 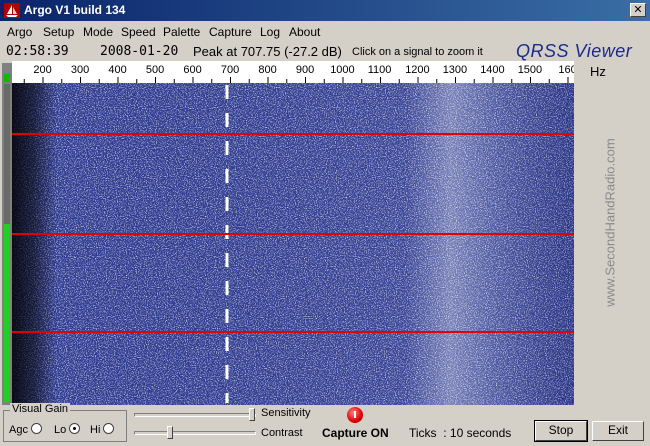 What do you see at coordinates (102, 429) in the screenshot?
I see `gain-option-hi: Hi` at bounding box center [102, 429].